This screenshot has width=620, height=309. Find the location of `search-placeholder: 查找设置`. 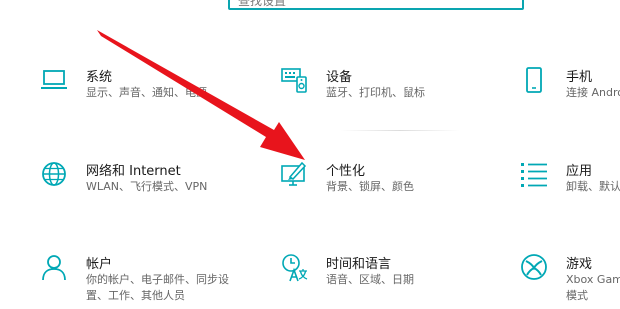

search-placeholder: 查找设置 is located at coordinates (262, 4).